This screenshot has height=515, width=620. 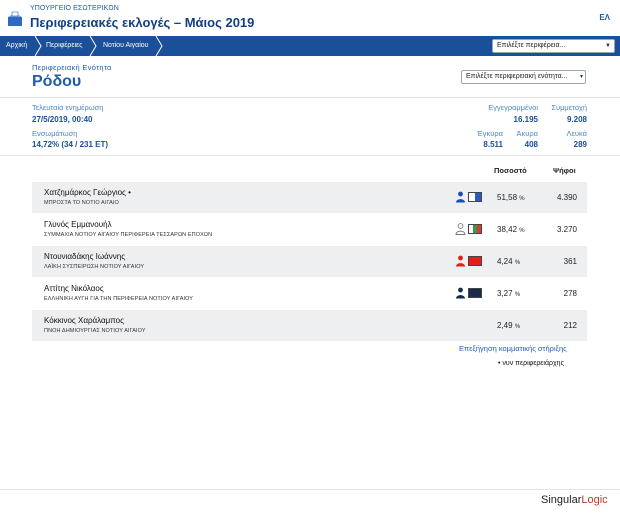 What do you see at coordinates (513, 107) in the screenshot?
I see `registered-label: Εγγεγραμμένοι` at bounding box center [513, 107].